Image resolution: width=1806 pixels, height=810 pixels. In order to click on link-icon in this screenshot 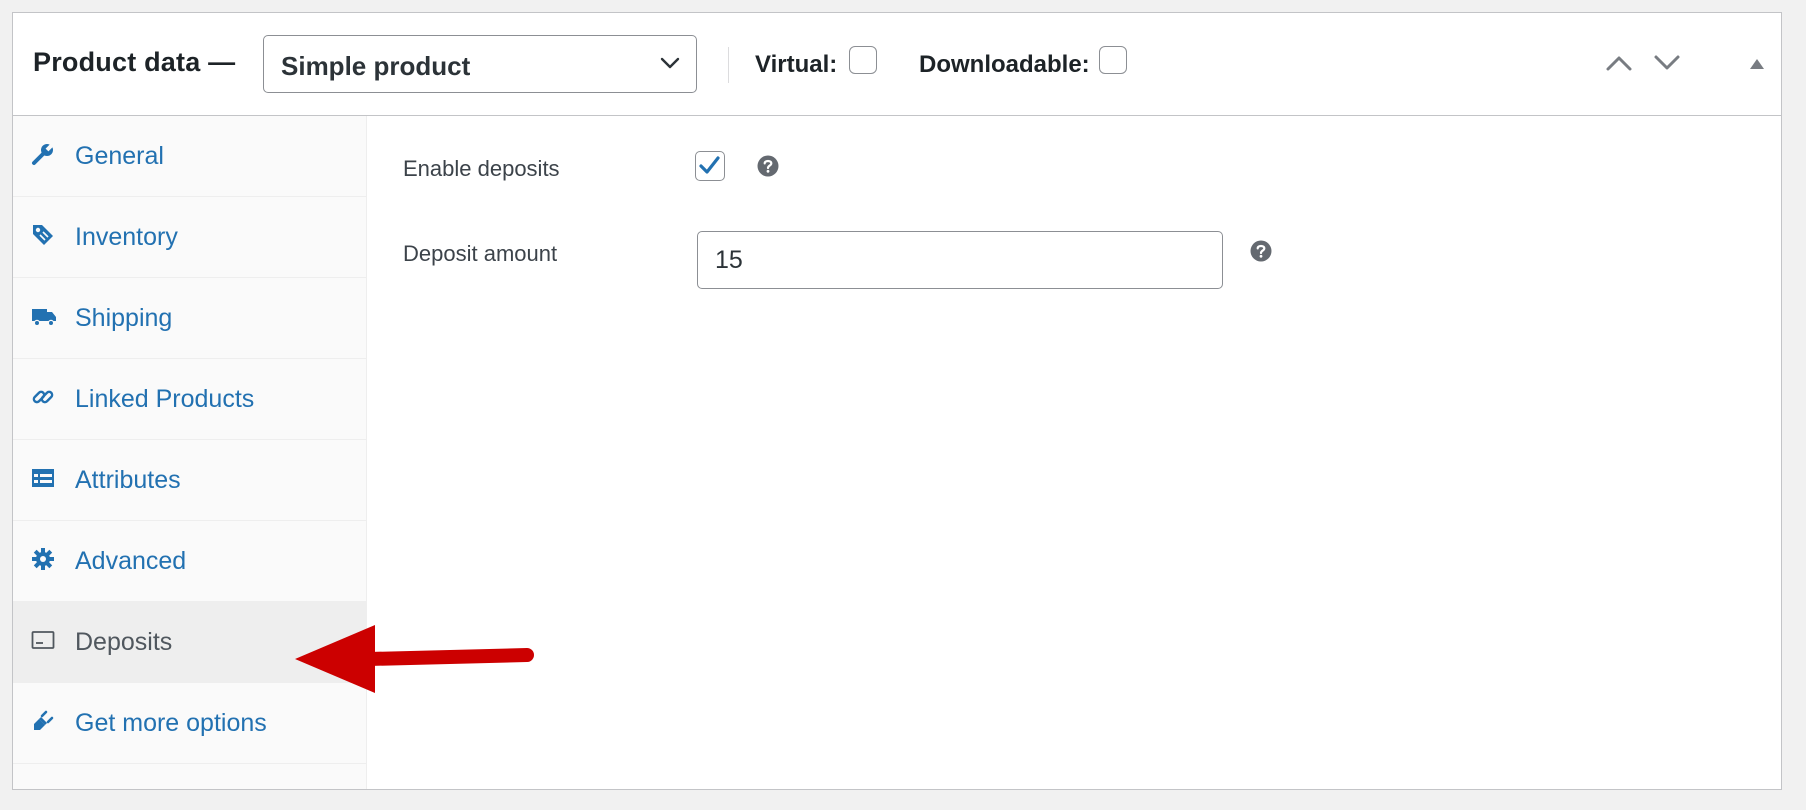, I will do `click(43, 397)`.